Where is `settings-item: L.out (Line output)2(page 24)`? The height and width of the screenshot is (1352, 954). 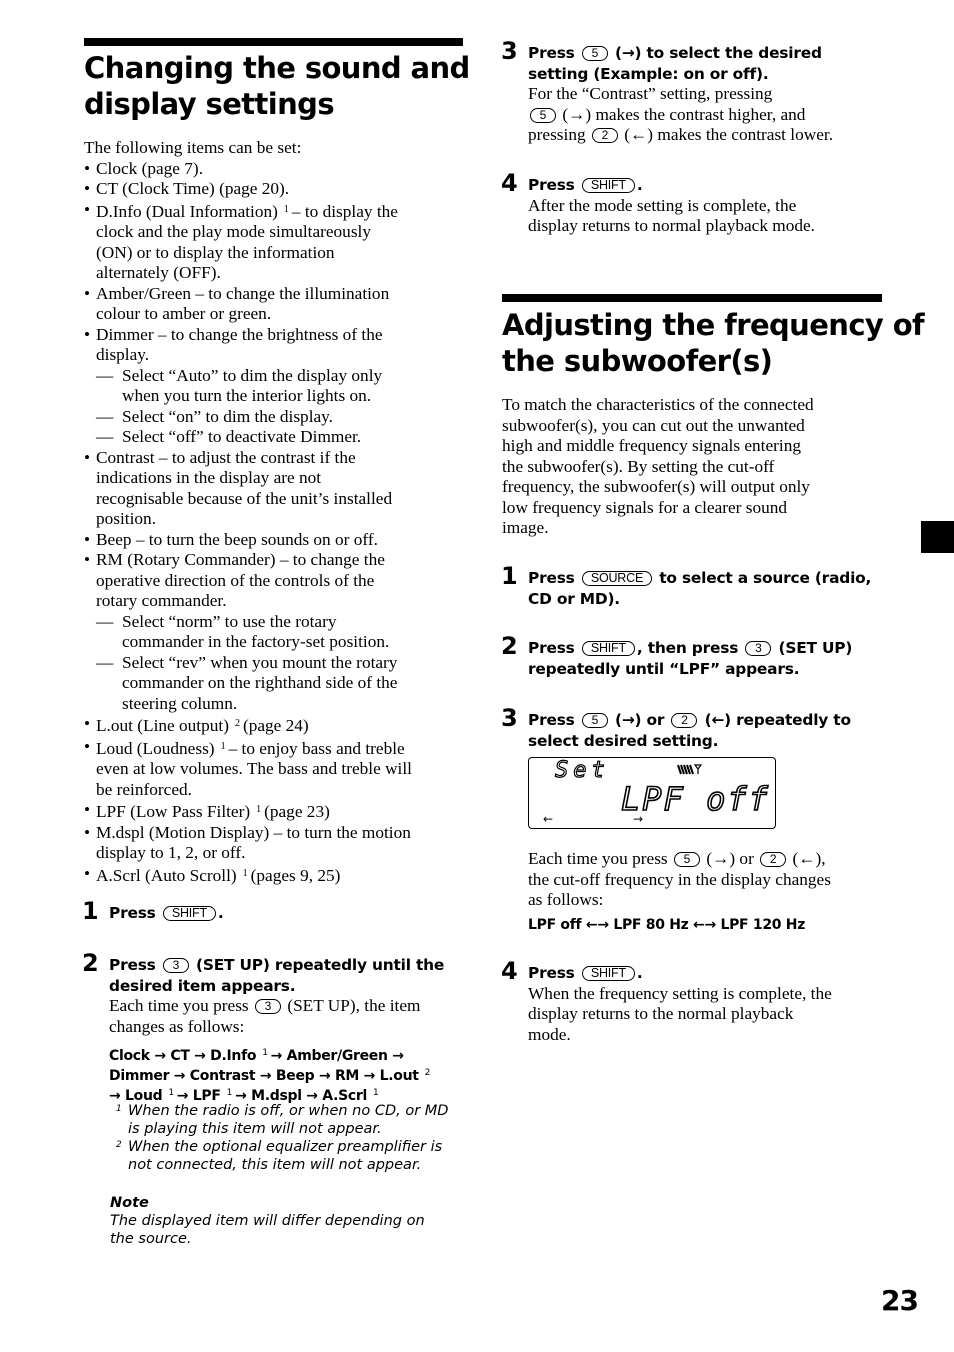 settings-item: L.out (Line output)2(page 24) is located at coordinates (276, 725).